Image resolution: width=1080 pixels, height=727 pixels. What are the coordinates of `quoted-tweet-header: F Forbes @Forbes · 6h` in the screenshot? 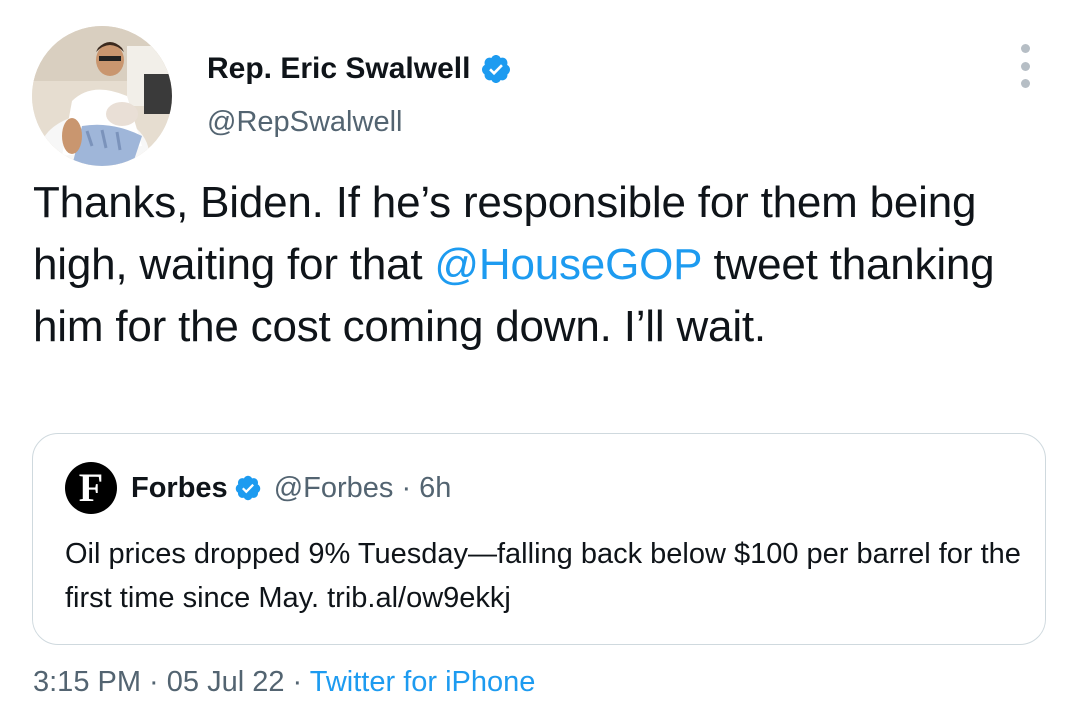 It's located at (258, 488).